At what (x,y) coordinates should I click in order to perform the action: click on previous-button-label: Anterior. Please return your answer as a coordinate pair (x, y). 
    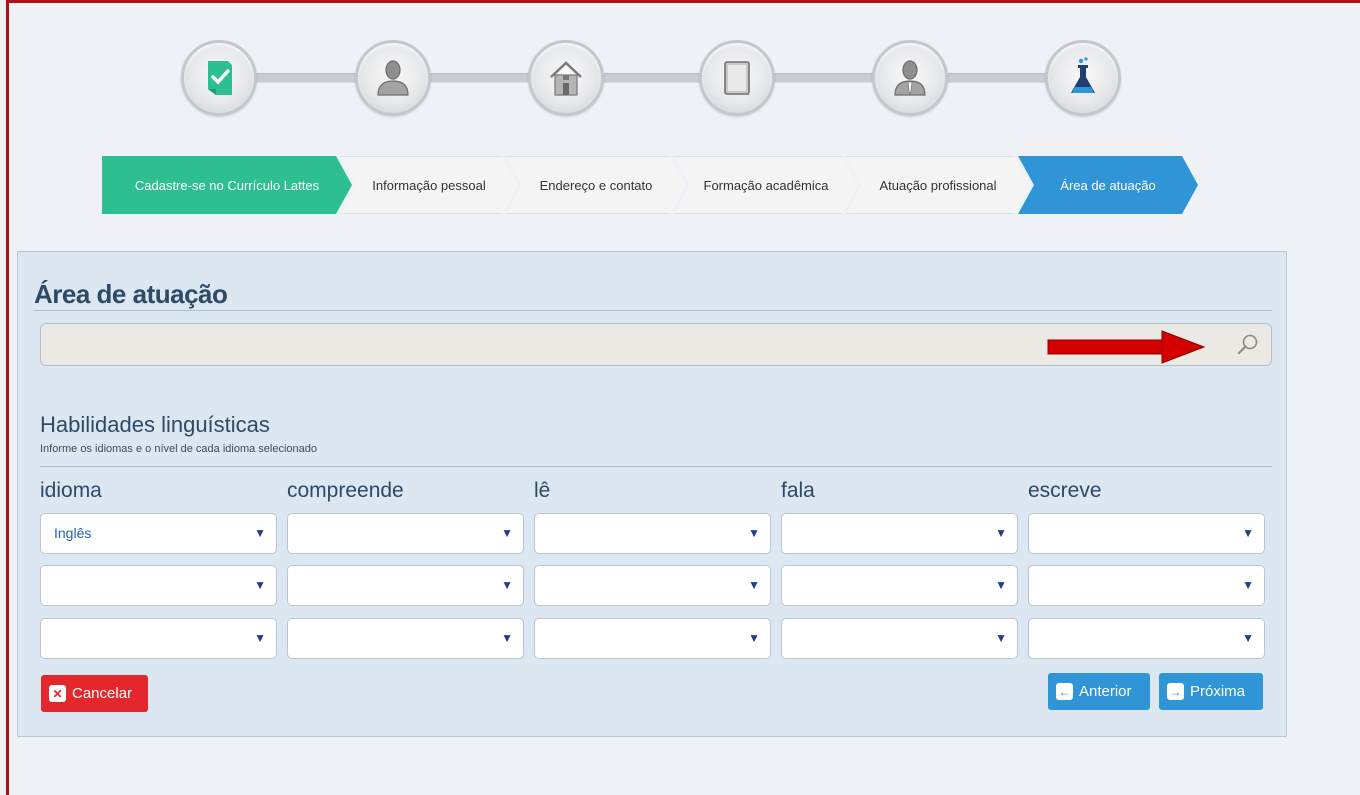
    Looking at the image, I should click on (1105, 691).